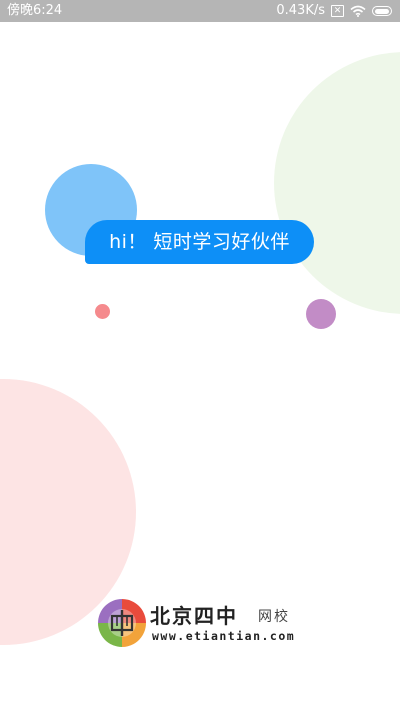 The width and height of the screenshot is (400, 711). Describe the element at coordinates (200, 11) in the screenshot. I see `status-bar: 傍晚6:24 0.43K/s ✕` at that location.